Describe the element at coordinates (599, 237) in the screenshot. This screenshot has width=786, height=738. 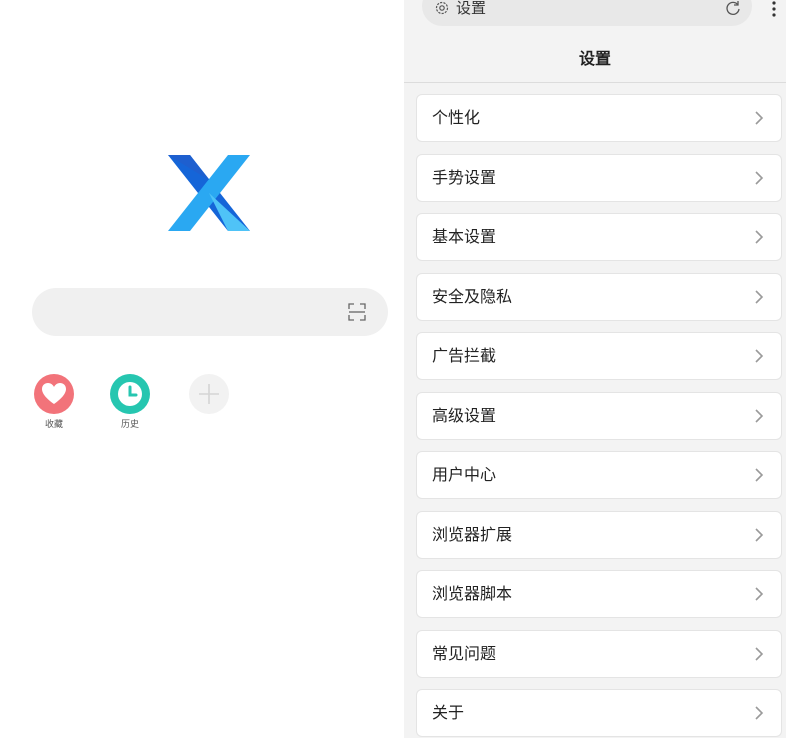
I see `settings-item-basic: 基本设置` at that location.